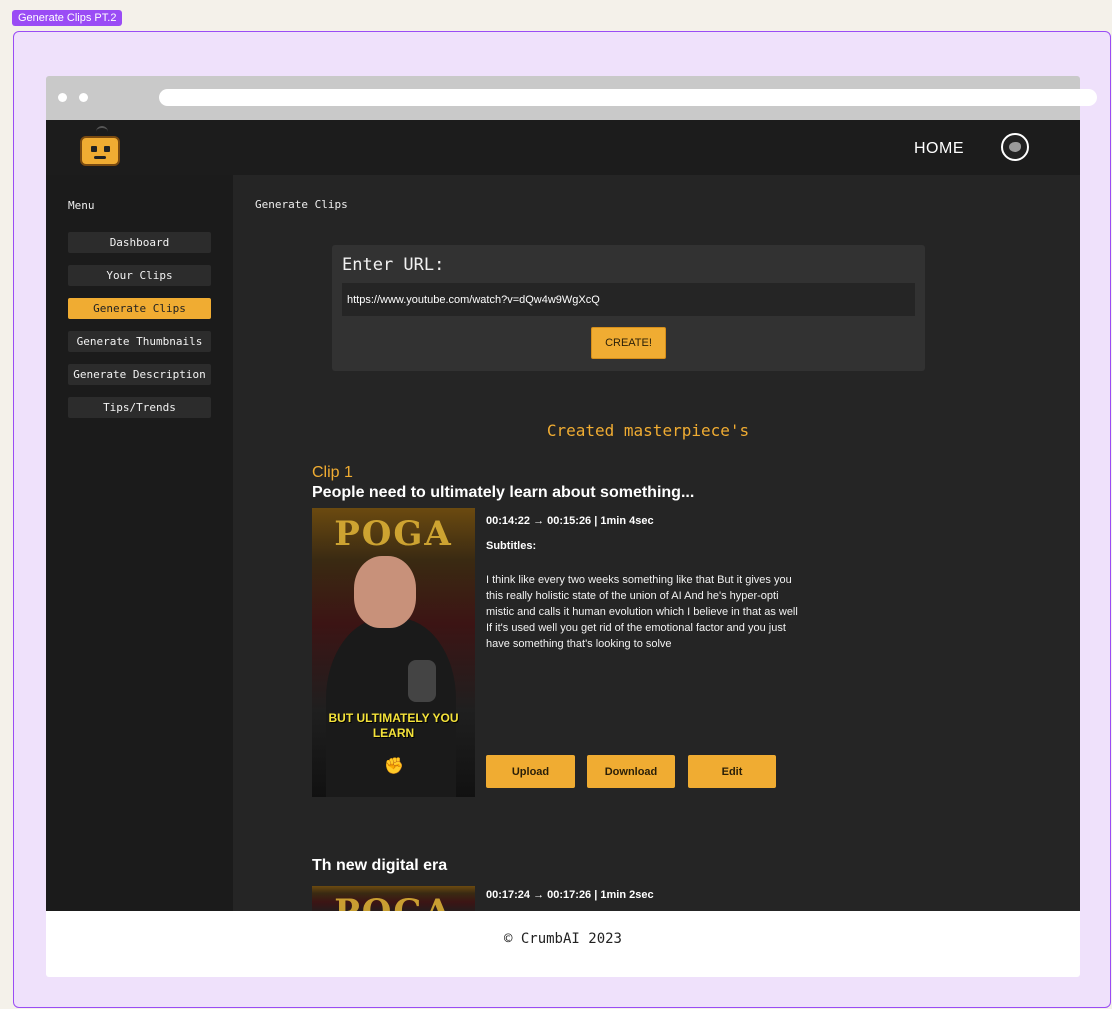 The width and height of the screenshot is (1112, 1009). What do you see at coordinates (631, 771) in the screenshot?
I see `download-button: Download` at bounding box center [631, 771].